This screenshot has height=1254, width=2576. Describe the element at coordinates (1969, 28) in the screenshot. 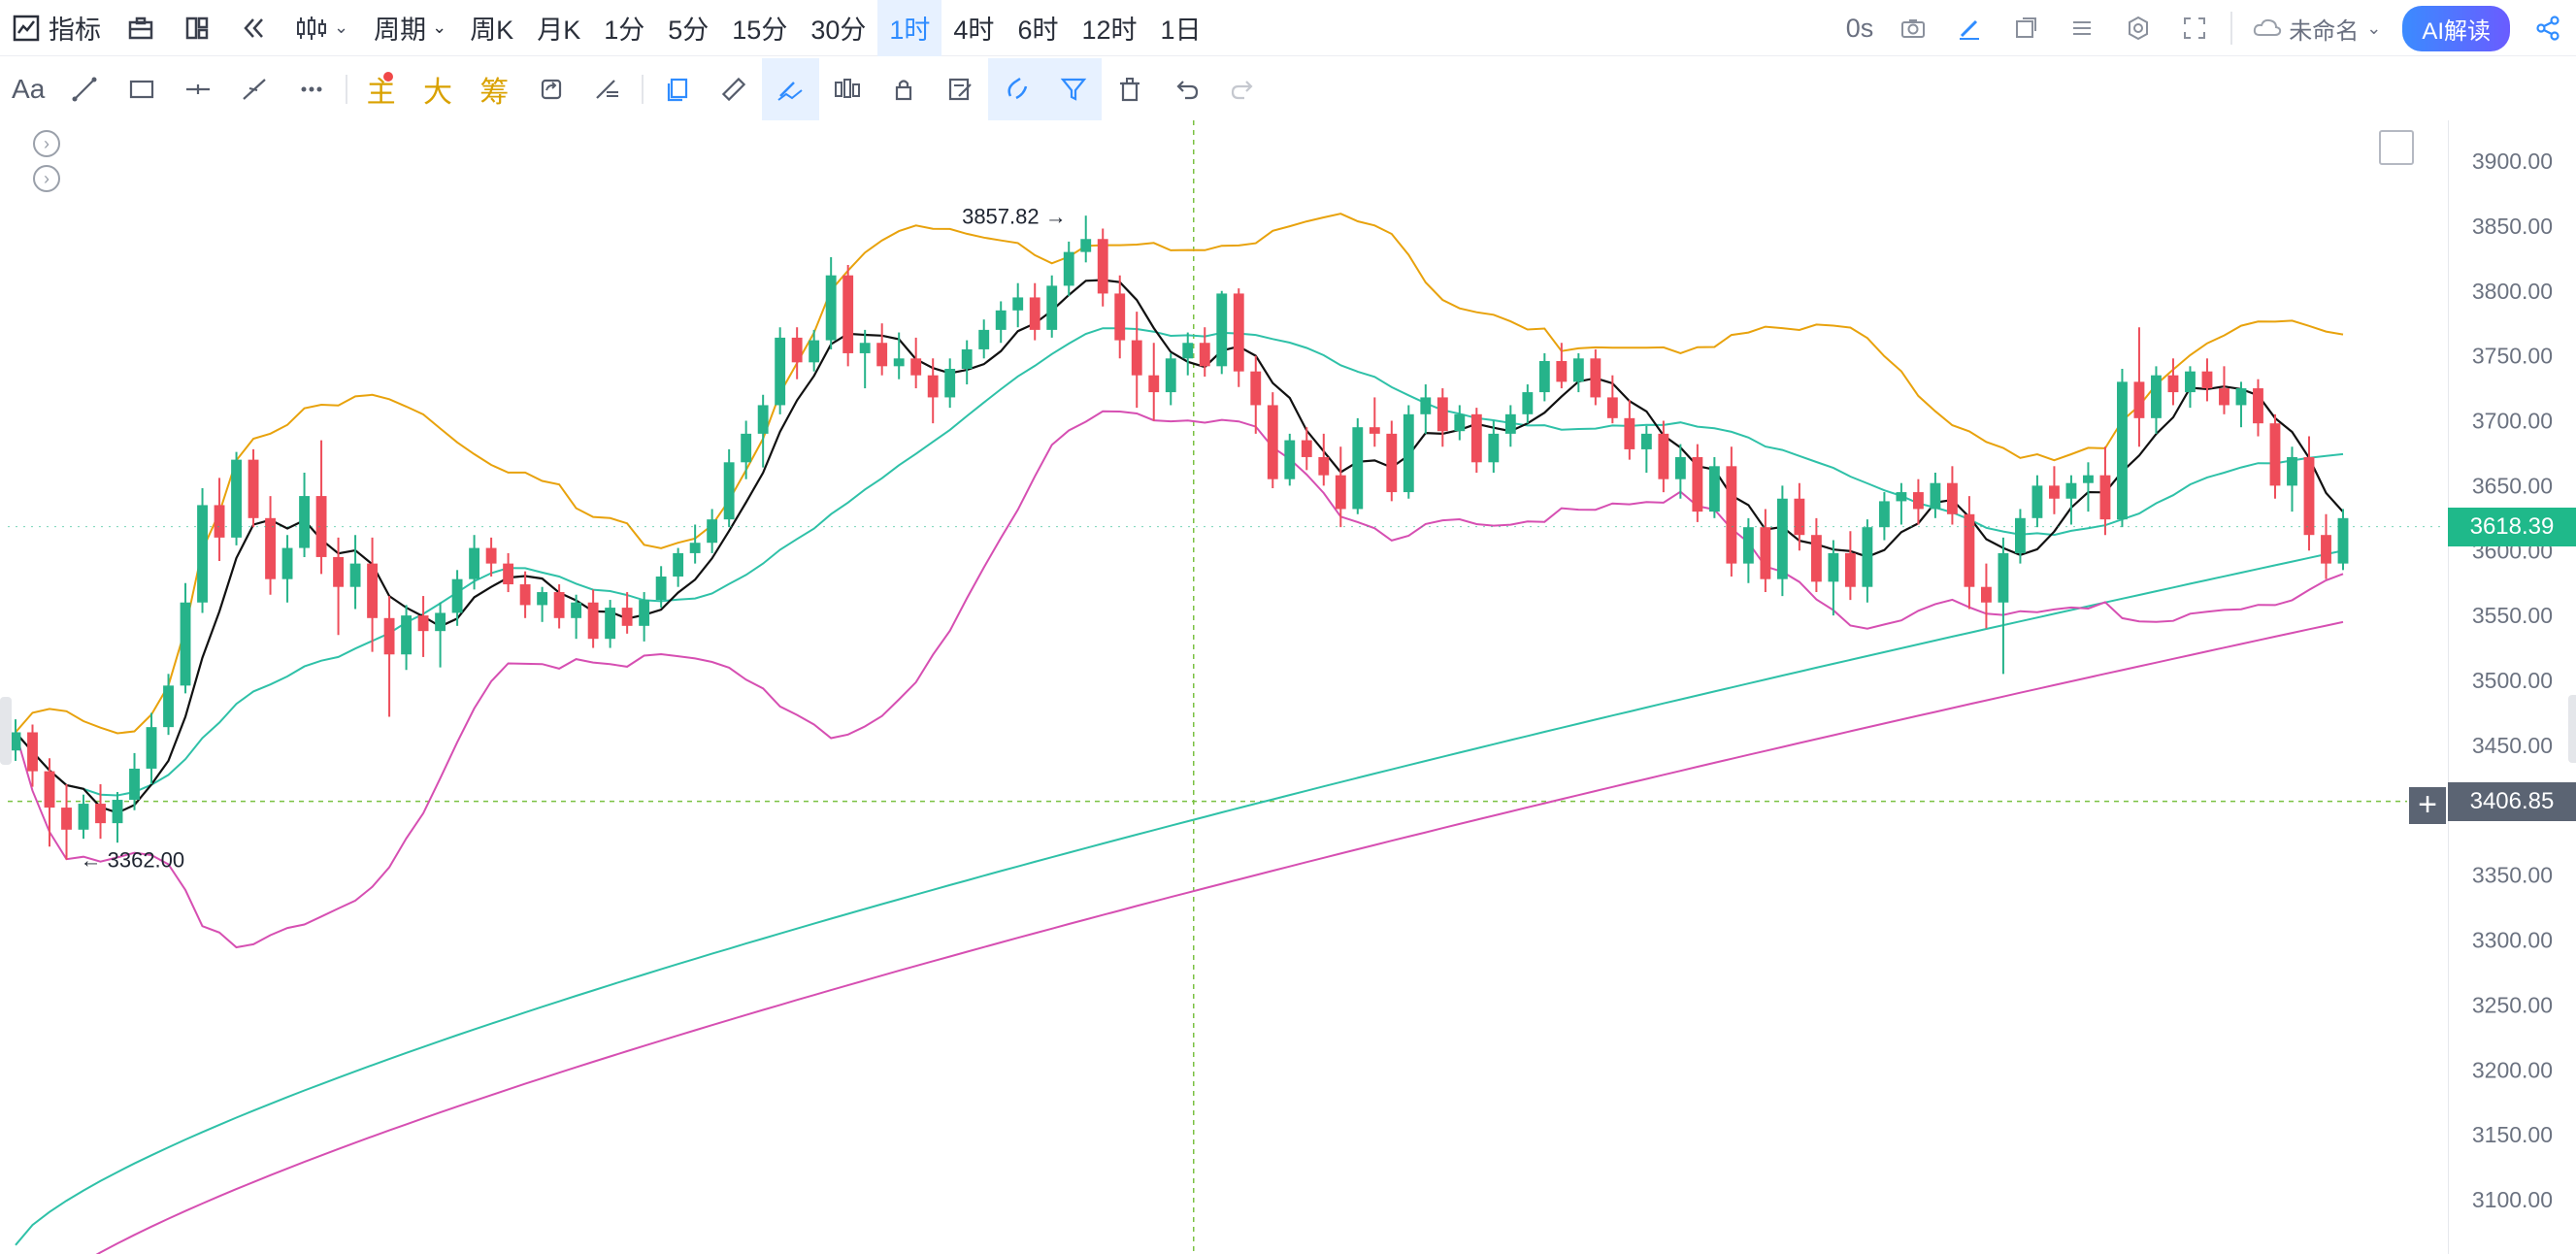

I see `pencil-icon` at that location.